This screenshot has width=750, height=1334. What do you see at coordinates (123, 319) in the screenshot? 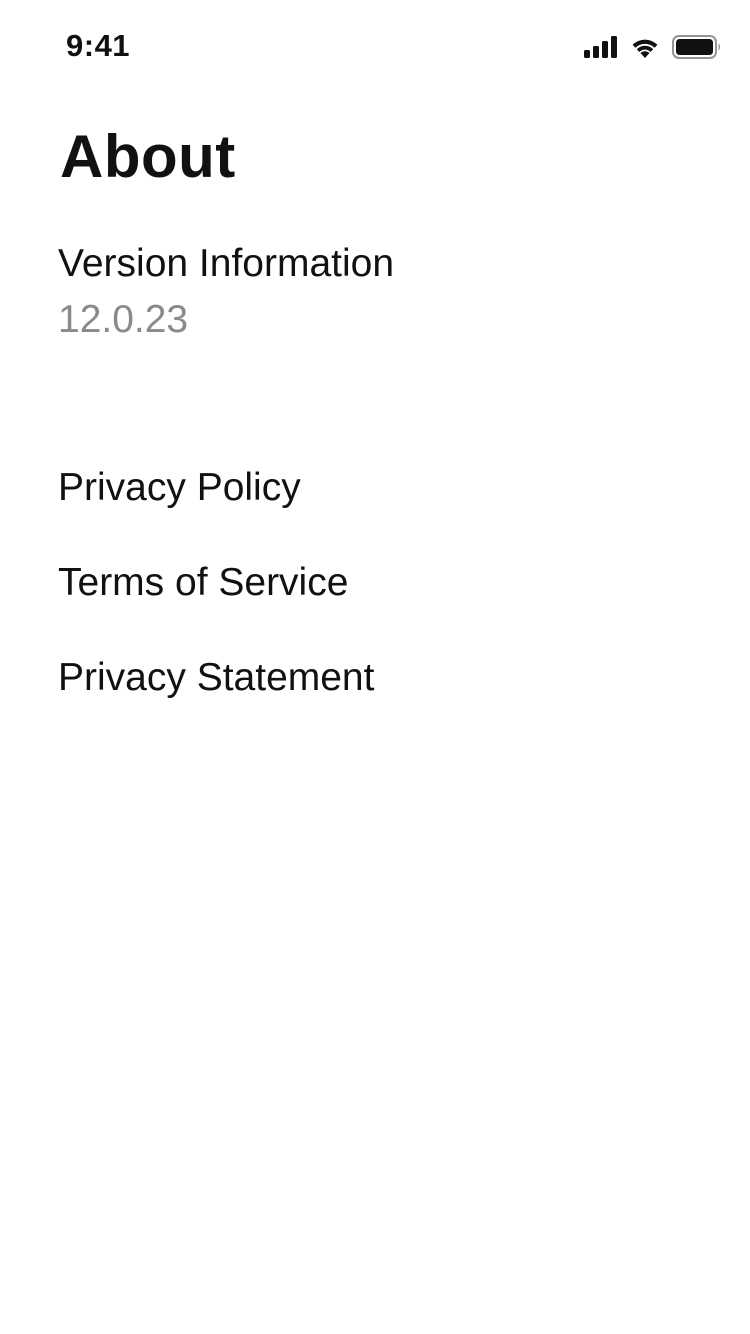
I see `version-value: 12.0.23` at bounding box center [123, 319].